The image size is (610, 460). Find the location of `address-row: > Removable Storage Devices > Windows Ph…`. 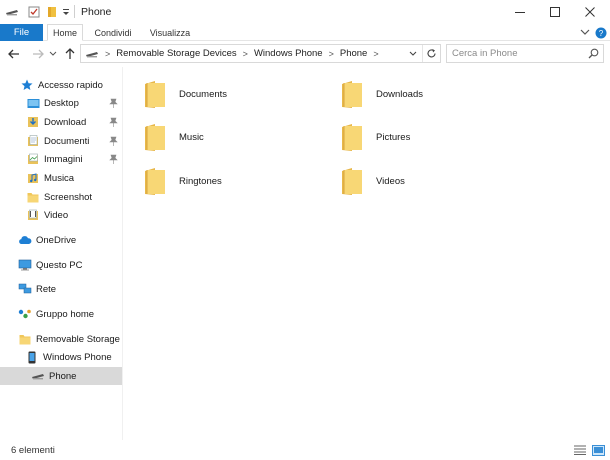

address-row: > Removable Storage Devices > Windows Ph… is located at coordinates (305, 54).